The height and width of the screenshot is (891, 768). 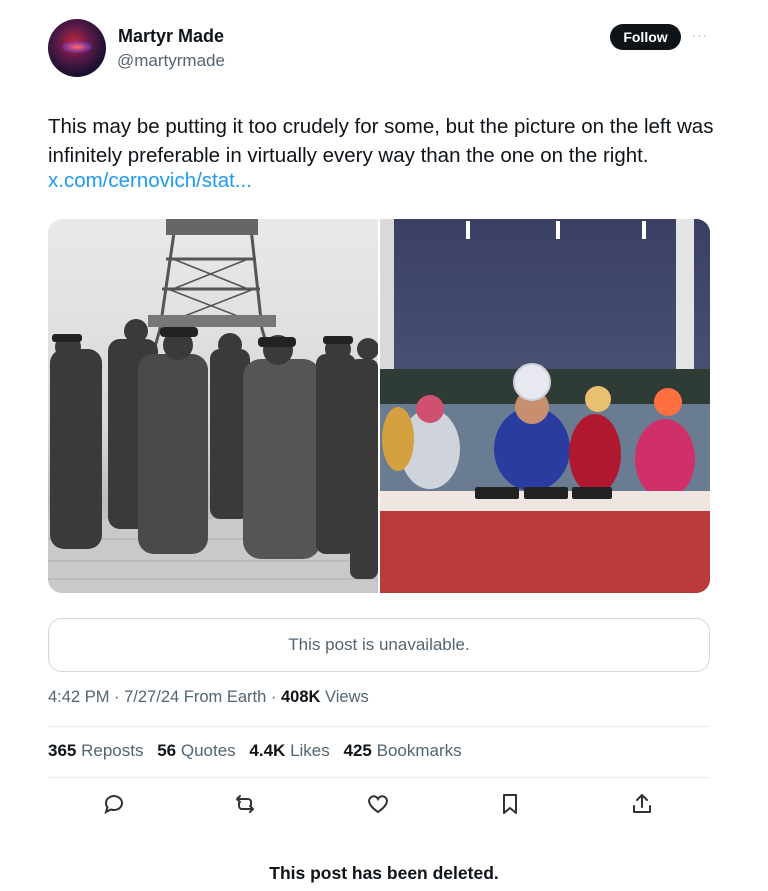 I want to click on bookmark-icon, so click(x=510, y=804).